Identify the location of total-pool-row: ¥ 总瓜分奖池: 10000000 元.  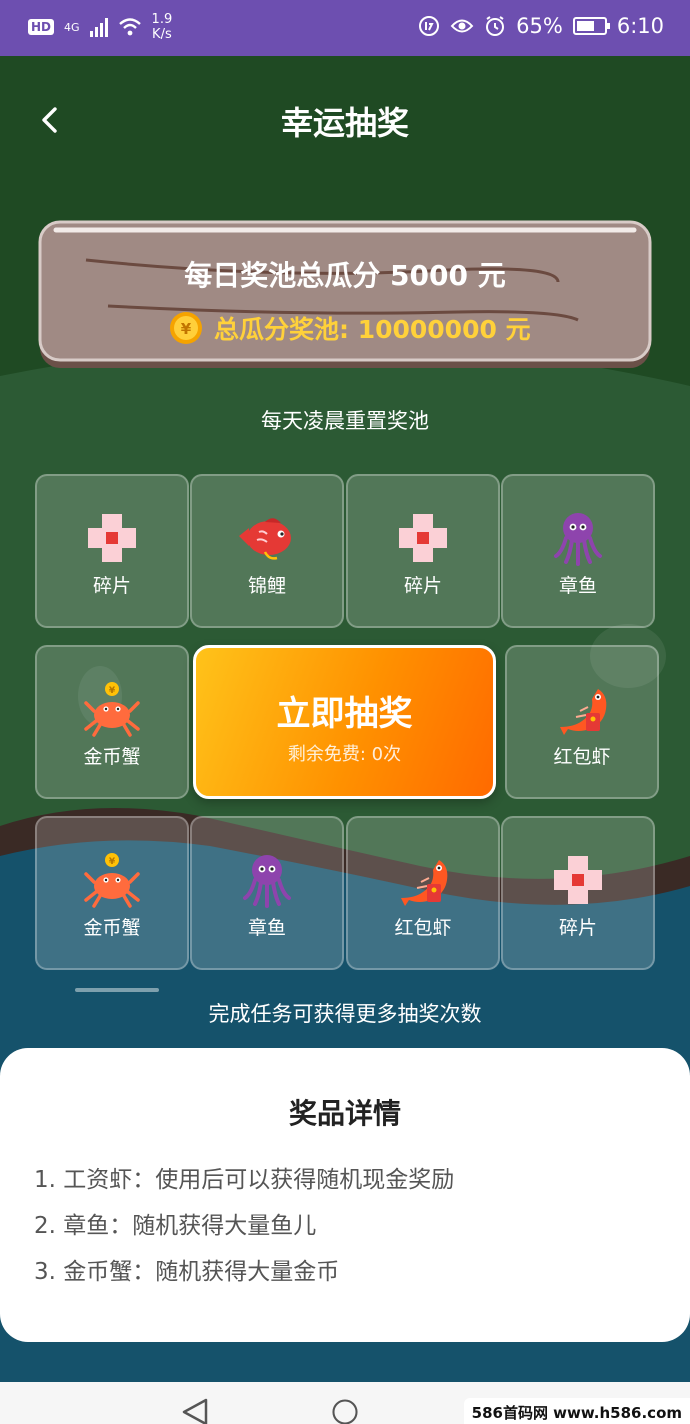
(349, 328).